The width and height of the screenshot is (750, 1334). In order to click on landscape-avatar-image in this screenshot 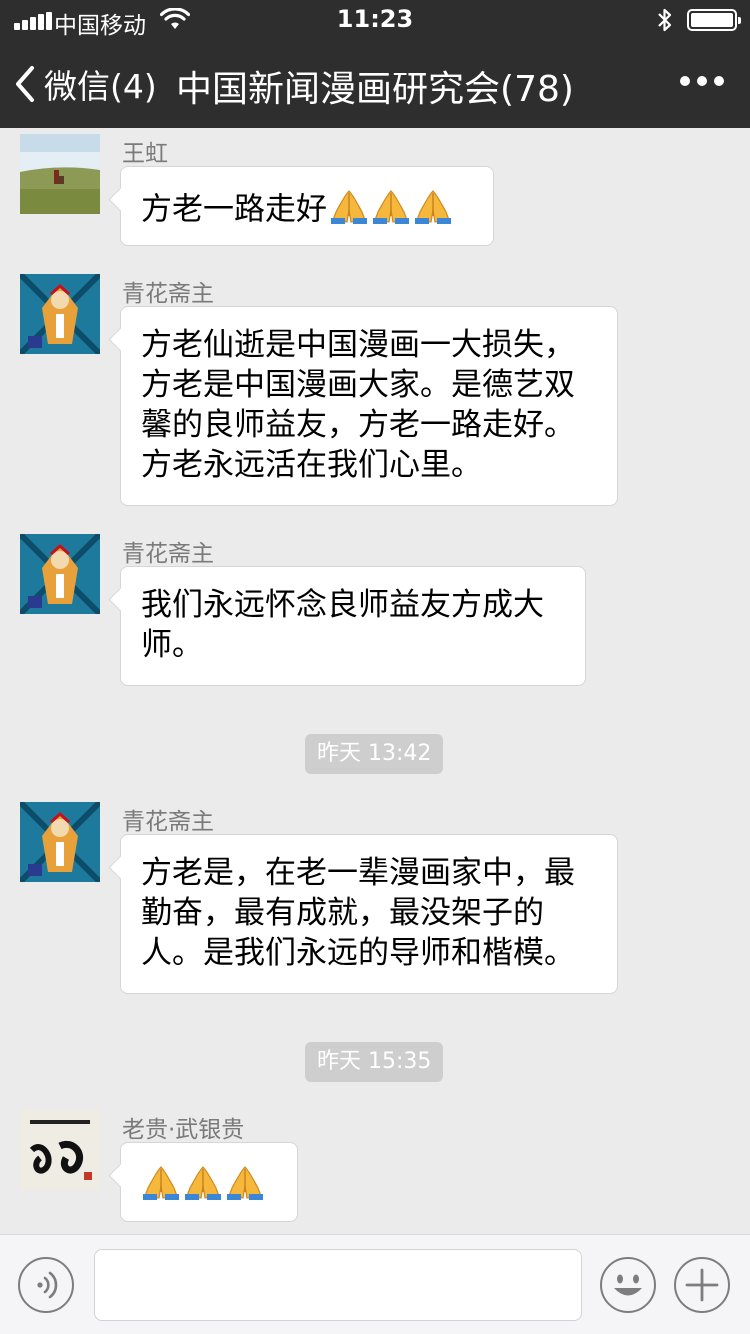, I will do `click(60, 174)`.